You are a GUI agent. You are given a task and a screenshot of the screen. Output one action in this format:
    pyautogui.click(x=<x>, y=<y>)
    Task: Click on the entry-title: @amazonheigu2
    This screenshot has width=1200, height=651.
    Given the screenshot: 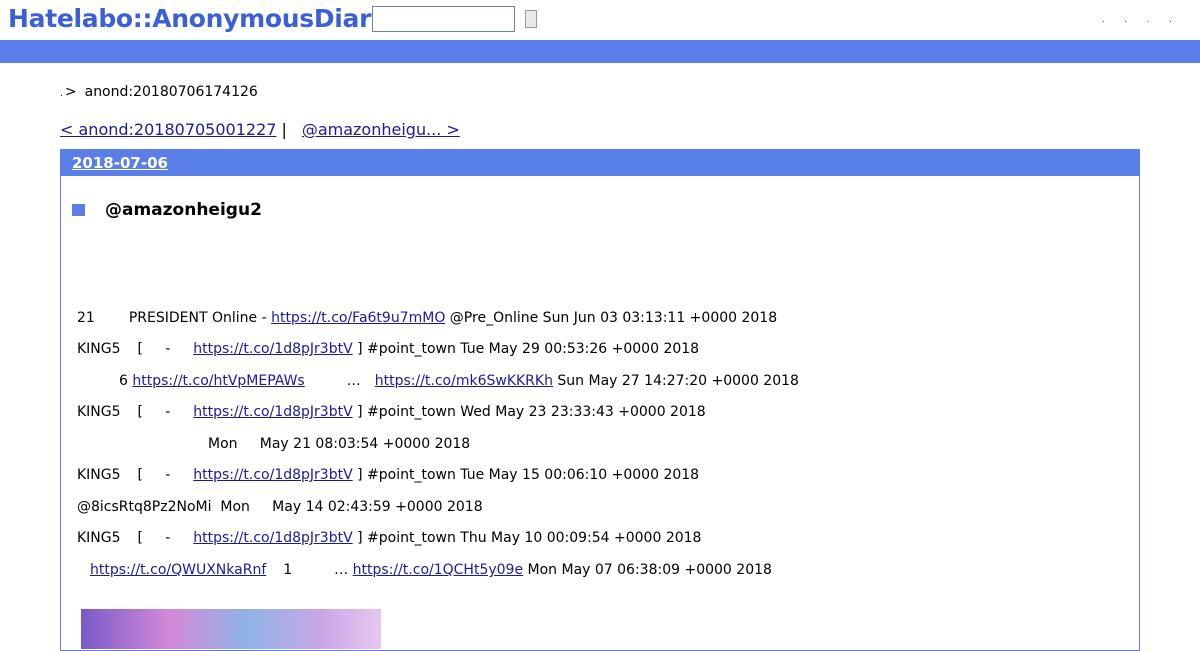 What is the action you would take?
    pyautogui.click(x=167, y=210)
    